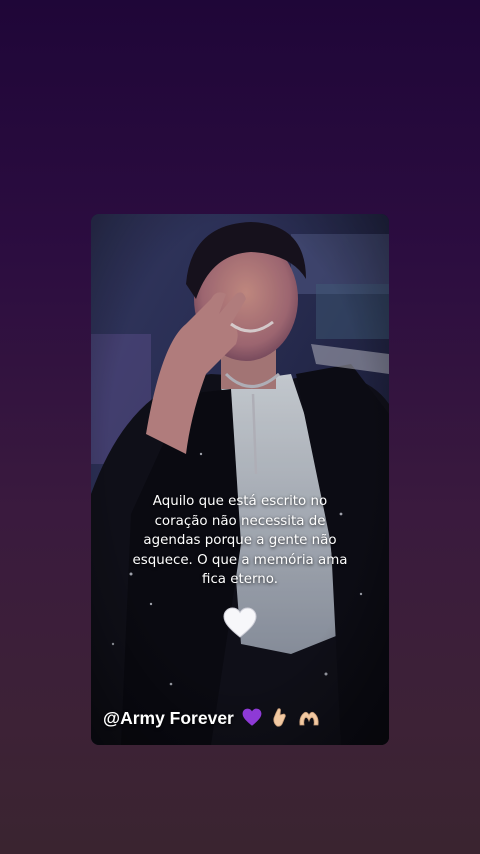 The height and width of the screenshot is (854, 480). Describe the element at coordinates (168, 718) in the screenshot. I see `handle-text: @Army Forever` at that location.